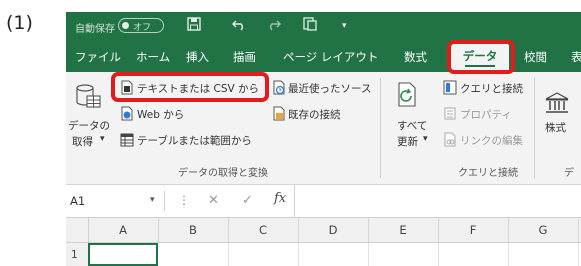 The image size is (581, 266). Describe the element at coordinates (576, 57) in the screenshot. I see `tab-view: 表` at that location.